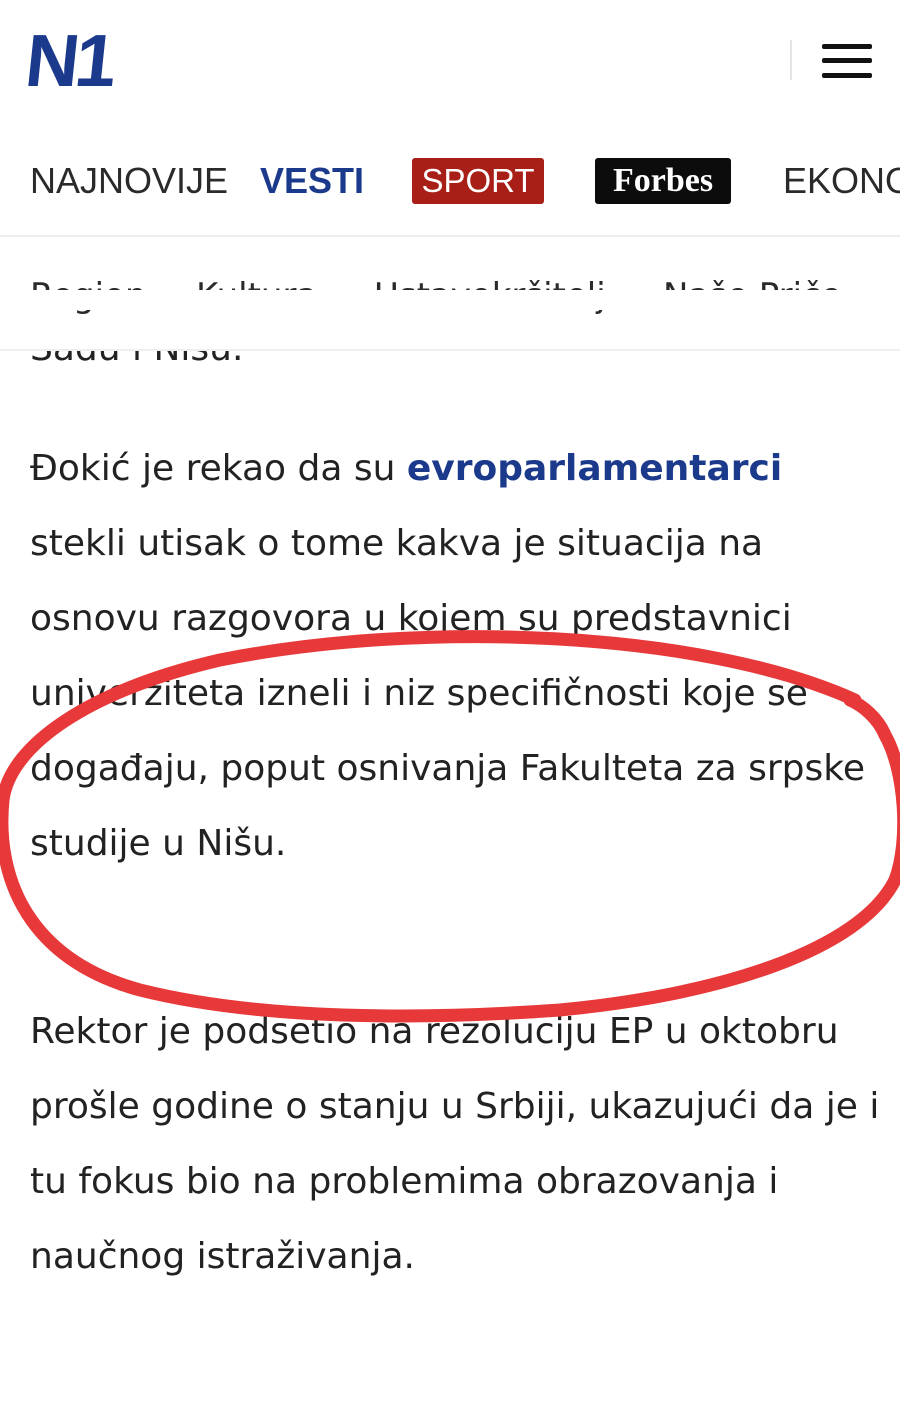 The image size is (900, 1401). I want to click on nav-item-ekonomija: EKONO, so click(841, 181).